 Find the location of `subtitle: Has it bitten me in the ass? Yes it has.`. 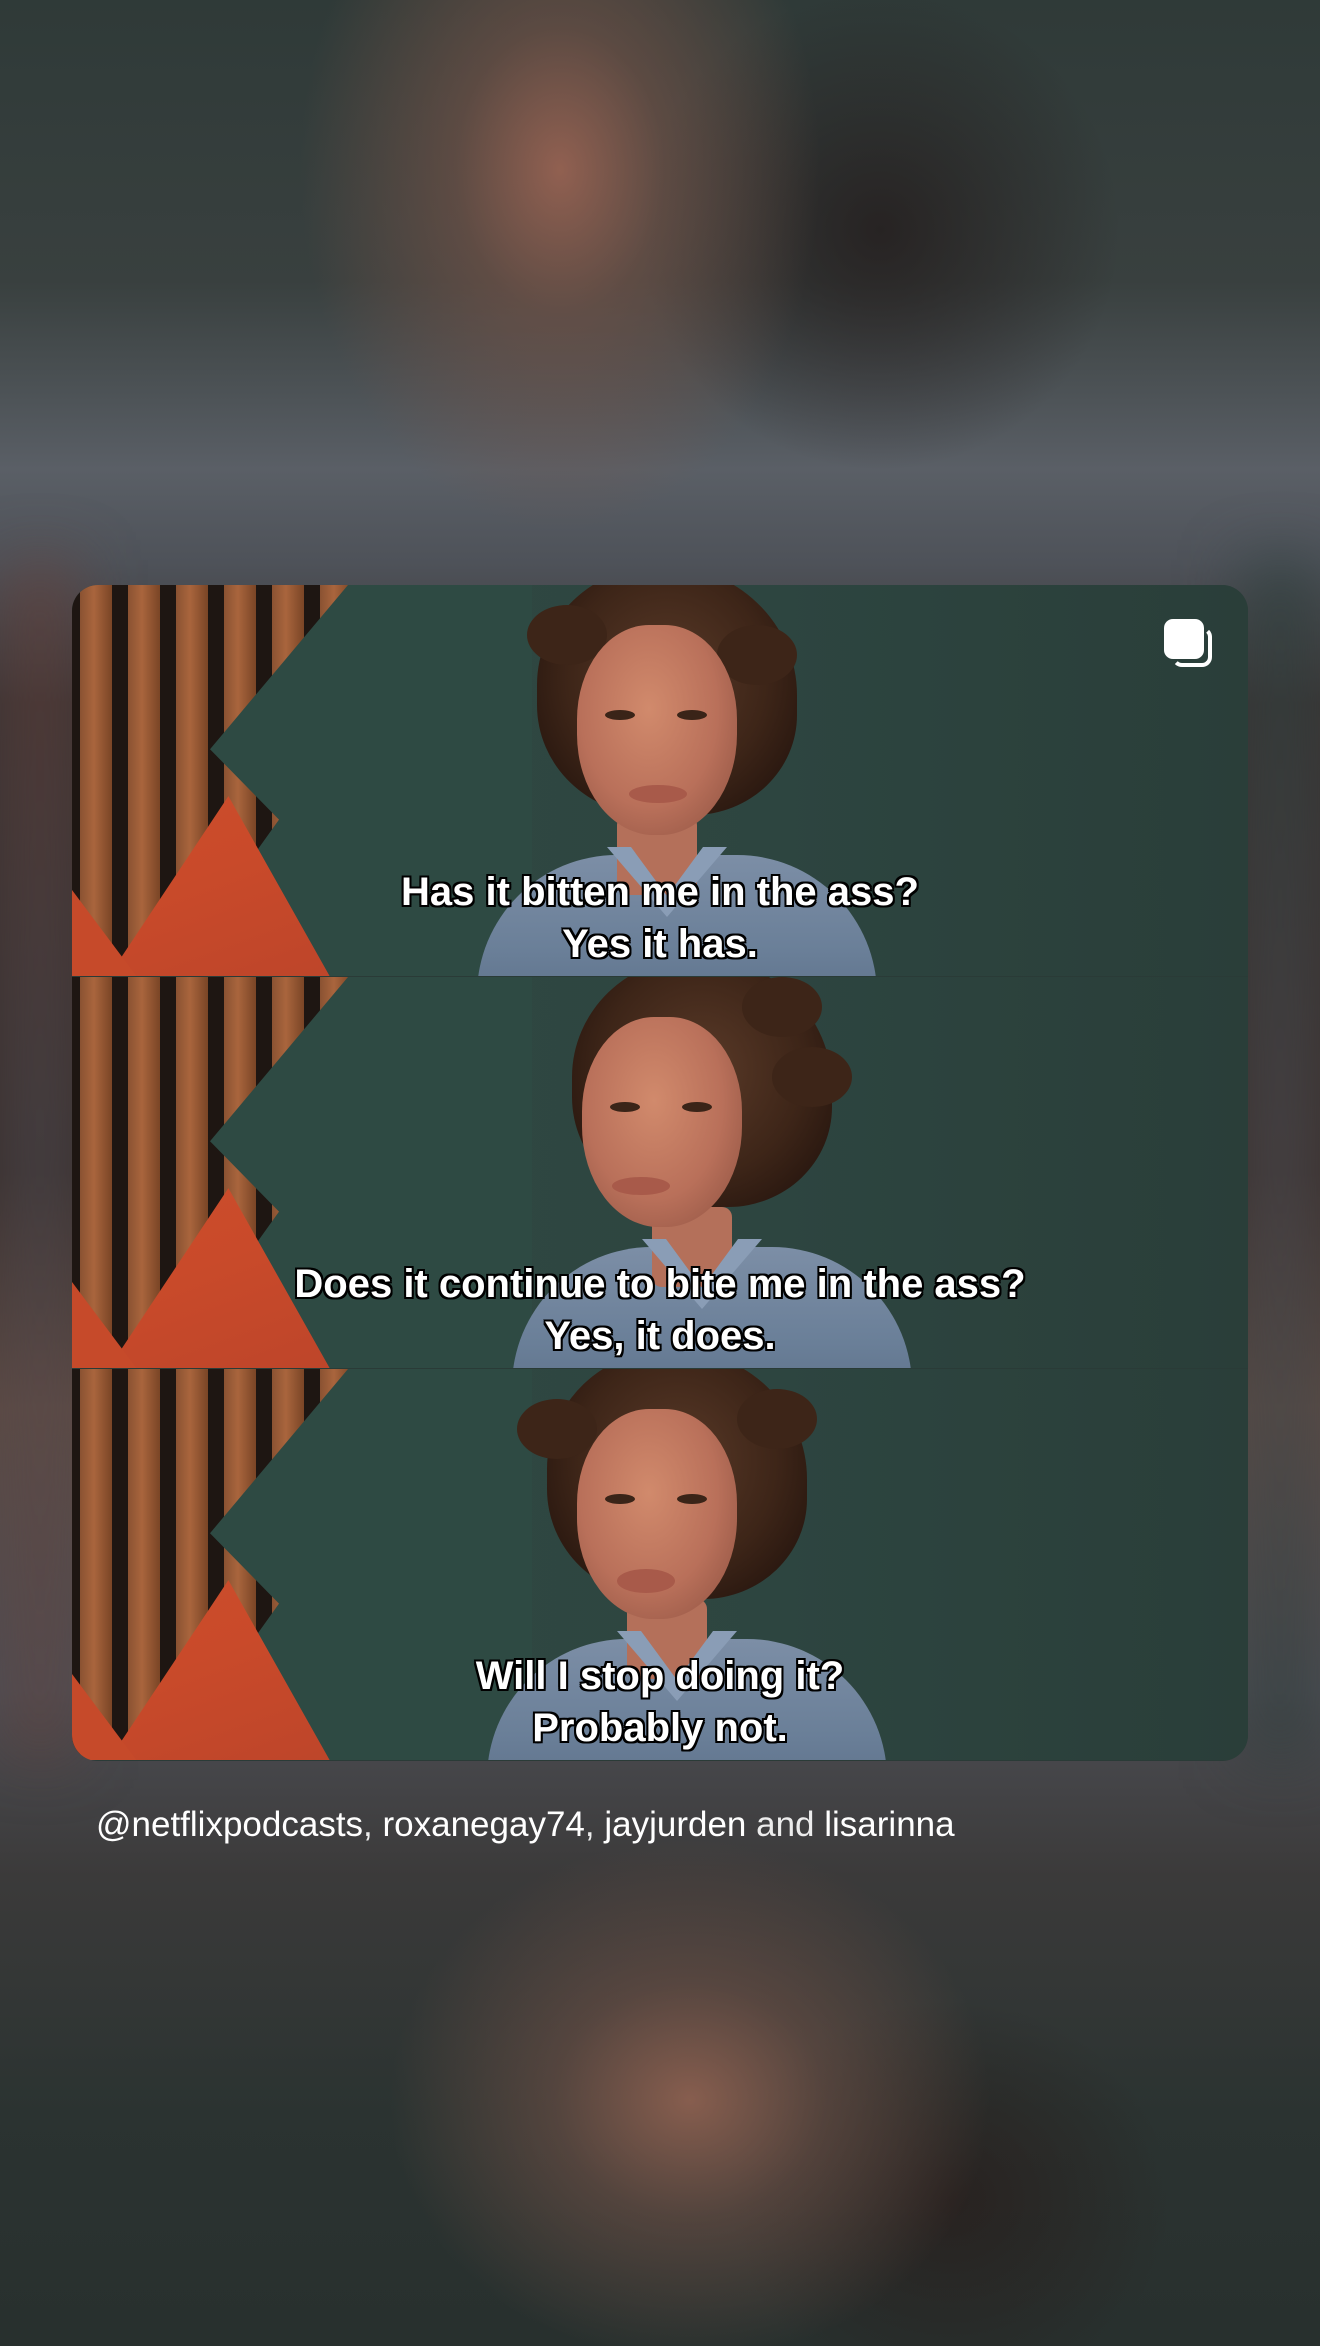

subtitle: Has it bitten me in the ass? Yes it has. is located at coordinates (660, 918).